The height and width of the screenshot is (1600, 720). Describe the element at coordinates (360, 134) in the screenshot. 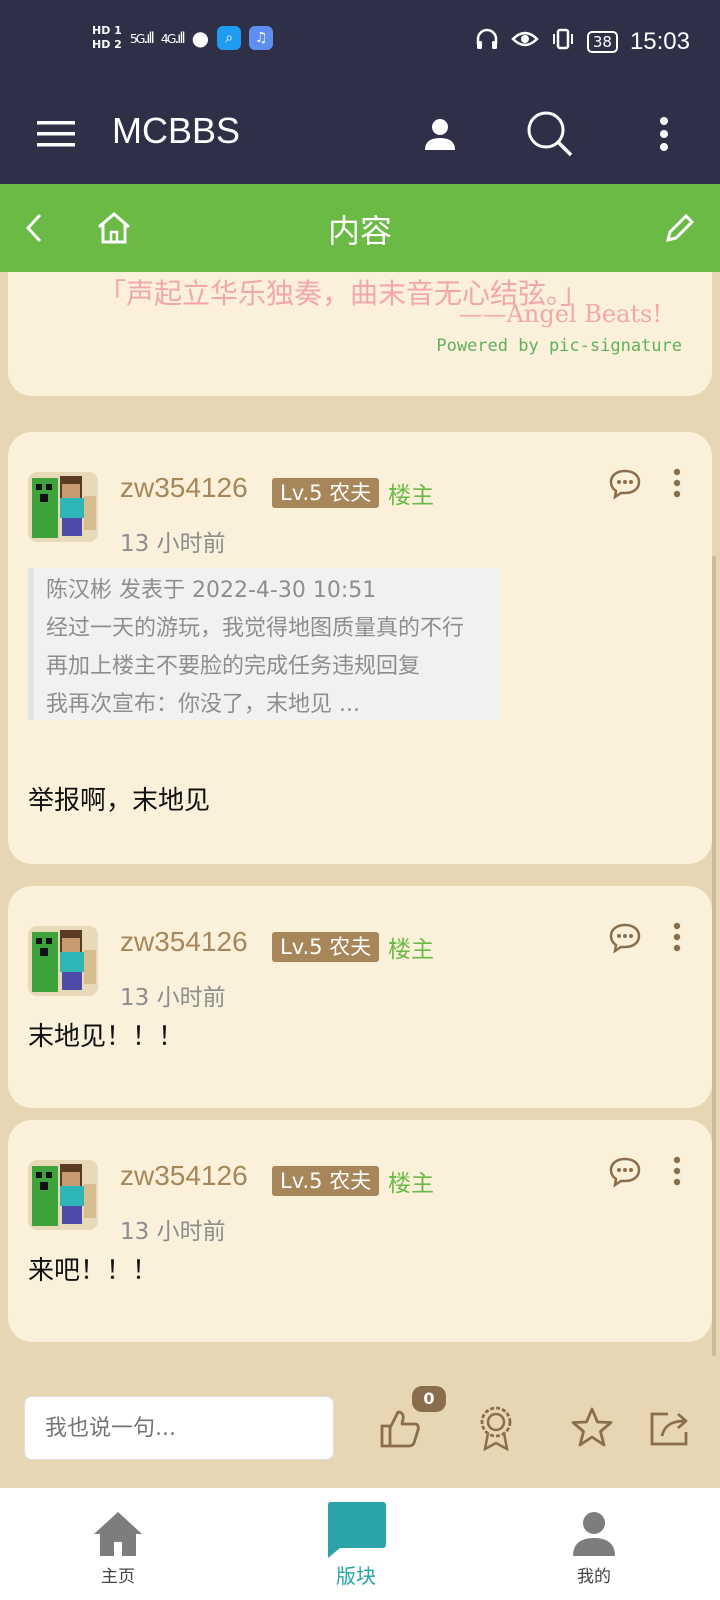

I see `app-bar: MCBBS` at that location.